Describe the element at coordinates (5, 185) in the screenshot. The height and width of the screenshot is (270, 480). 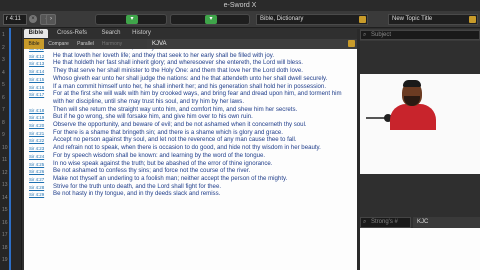
I see `gutter-number: 13` at that location.